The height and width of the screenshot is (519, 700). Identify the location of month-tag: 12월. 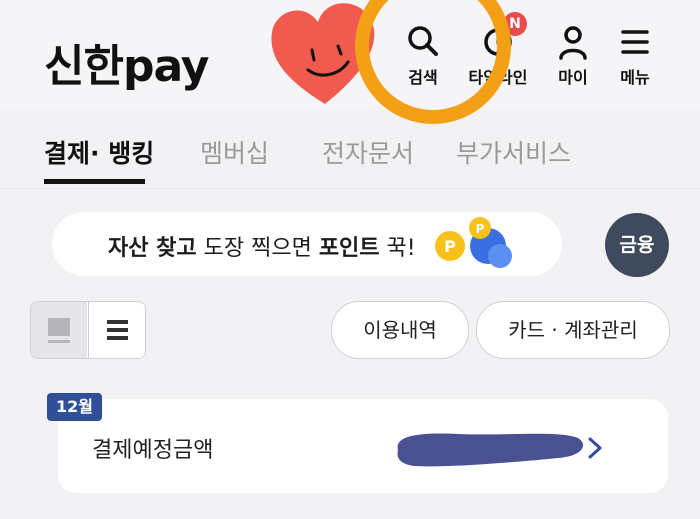
(74, 407).